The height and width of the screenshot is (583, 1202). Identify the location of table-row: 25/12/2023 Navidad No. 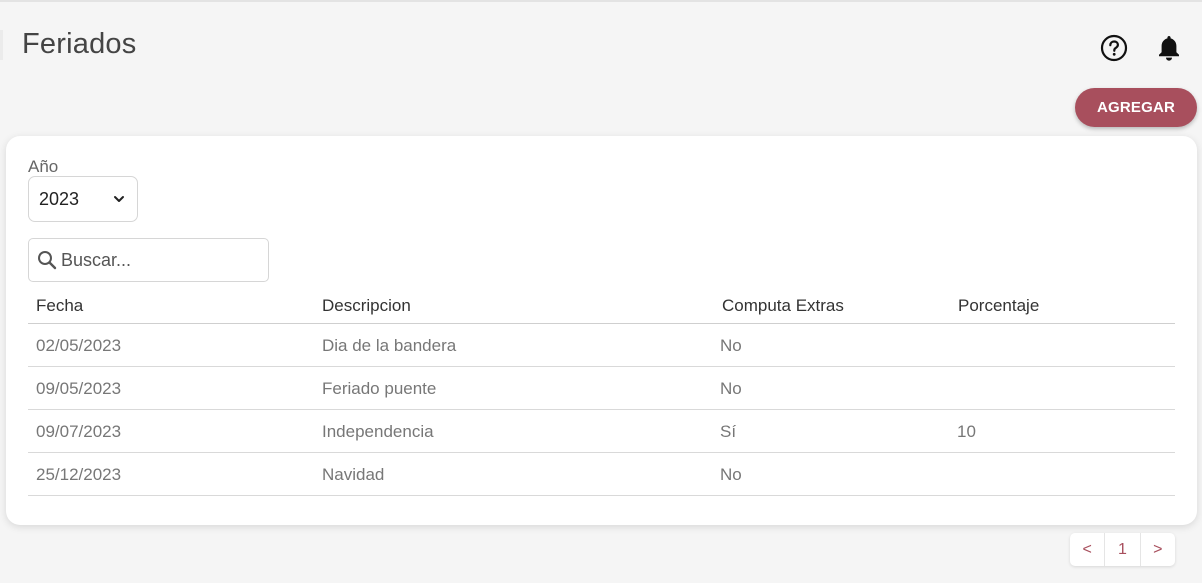
(601, 474).